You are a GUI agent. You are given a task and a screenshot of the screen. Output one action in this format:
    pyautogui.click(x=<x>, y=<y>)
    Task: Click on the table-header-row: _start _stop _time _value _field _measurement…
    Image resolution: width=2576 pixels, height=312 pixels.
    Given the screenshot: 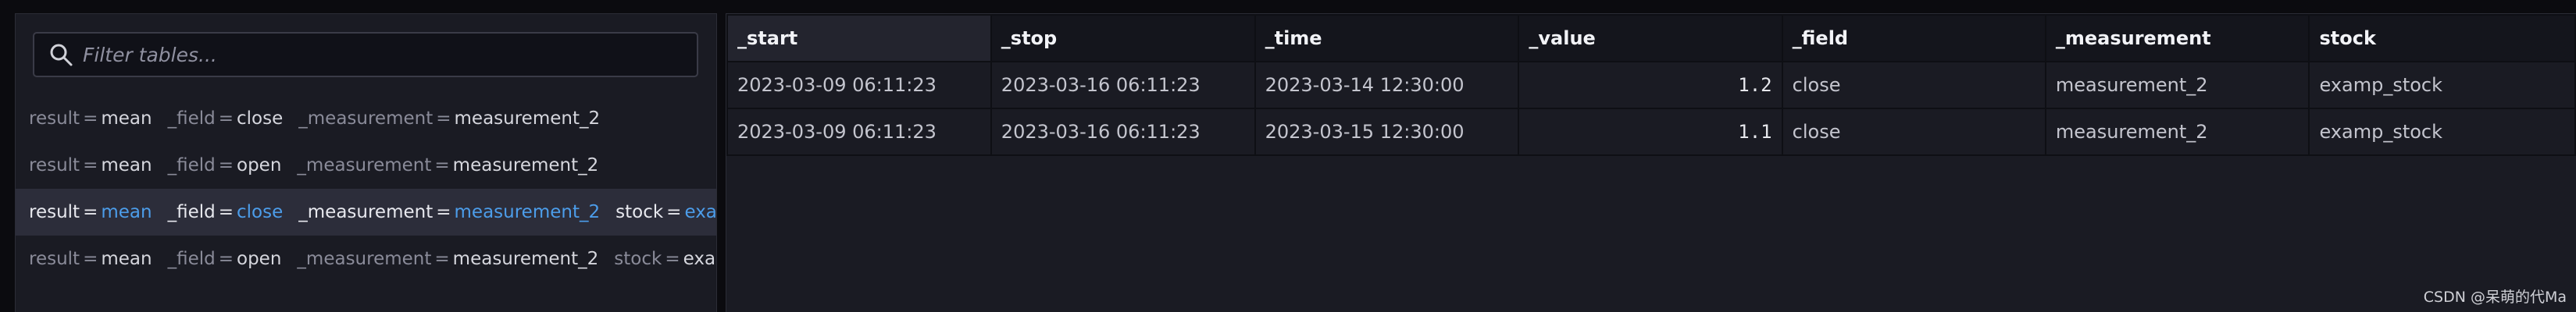 What is the action you would take?
    pyautogui.click(x=1651, y=38)
    